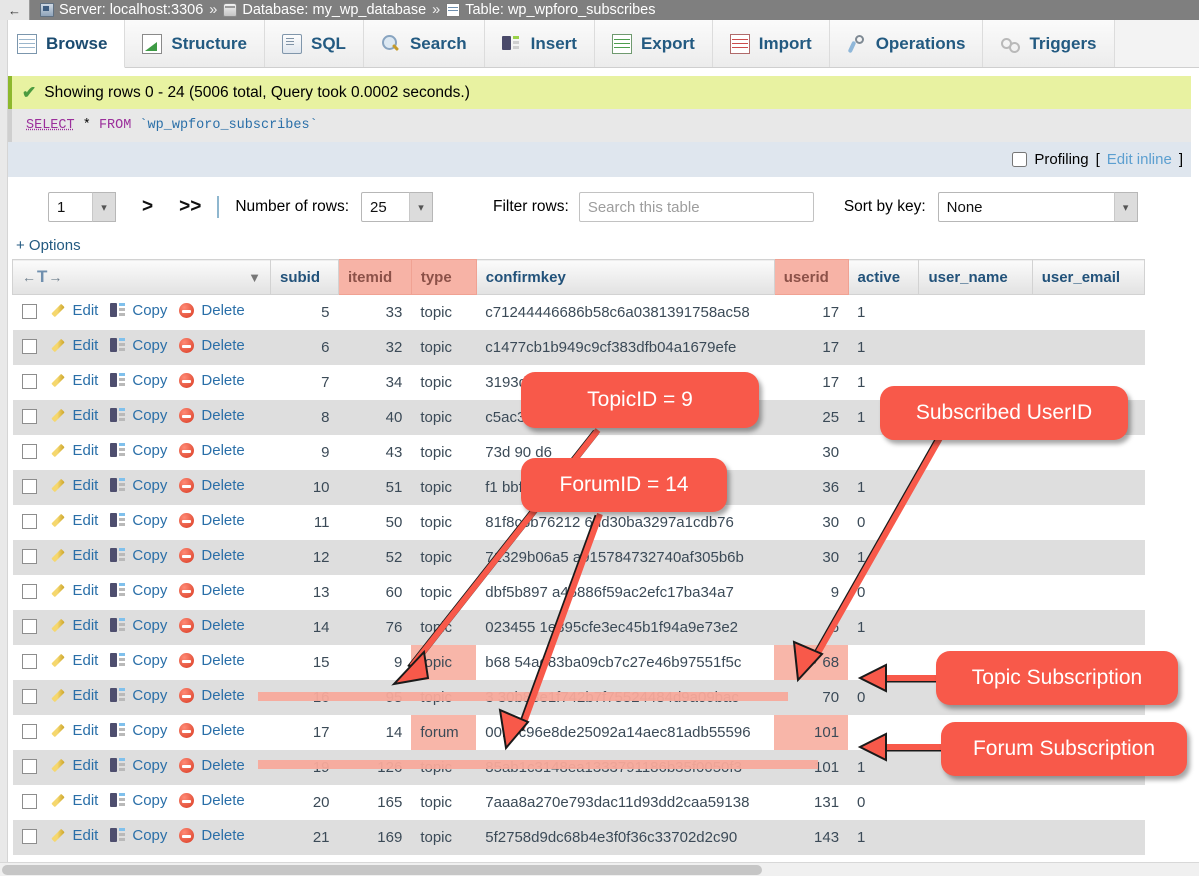 The image size is (1199, 876). I want to click on annotation-subscribed-userid: Subscribed UserID, so click(1004, 413).